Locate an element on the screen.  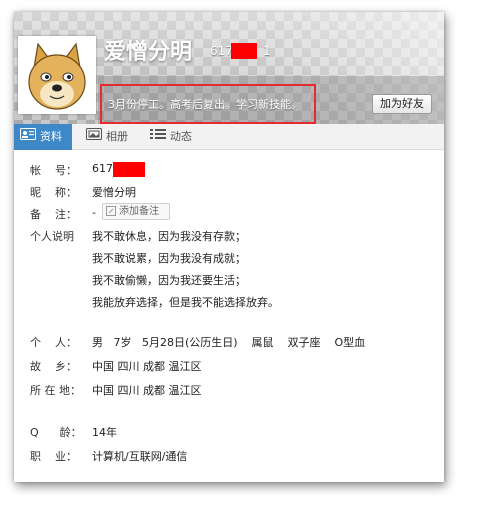
tab-feed: 动态 is located at coordinates (171, 137).